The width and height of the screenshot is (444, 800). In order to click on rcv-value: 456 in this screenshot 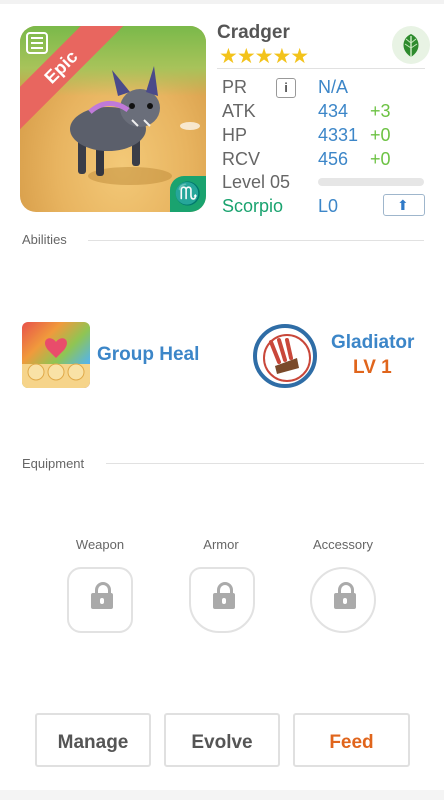, I will do `click(333, 159)`.